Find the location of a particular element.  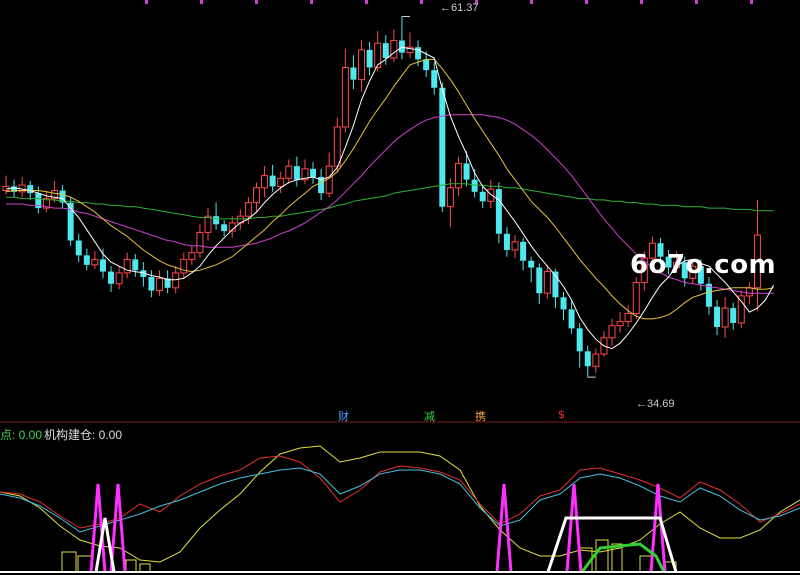

price-low-label: ←34.69 is located at coordinates (655, 404).